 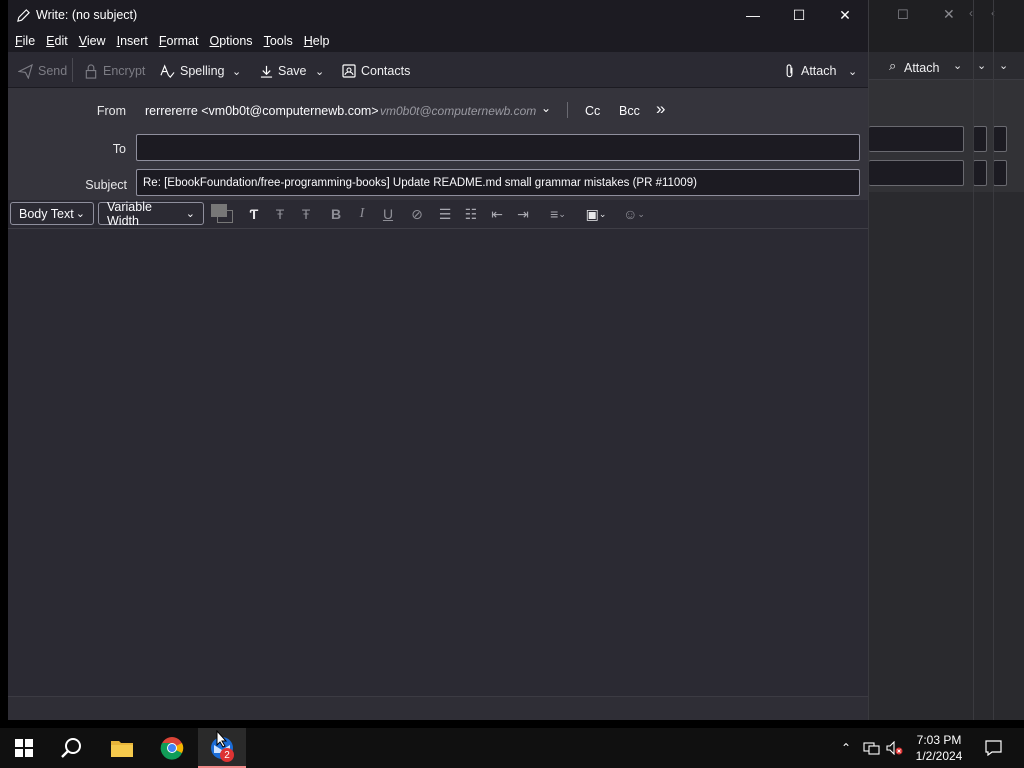 What do you see at coordinates (438, 15) in the screenshot?
I see `title-bar: Write: (no subject) — ☐ ✕` at bounding box center [438, 15].